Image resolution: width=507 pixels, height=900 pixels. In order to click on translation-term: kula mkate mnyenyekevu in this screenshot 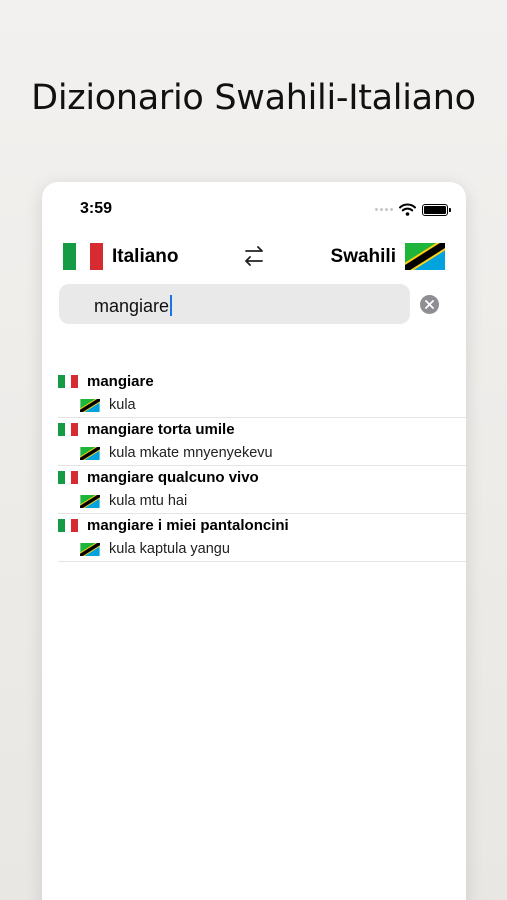, I will do `click(191, 453)`.